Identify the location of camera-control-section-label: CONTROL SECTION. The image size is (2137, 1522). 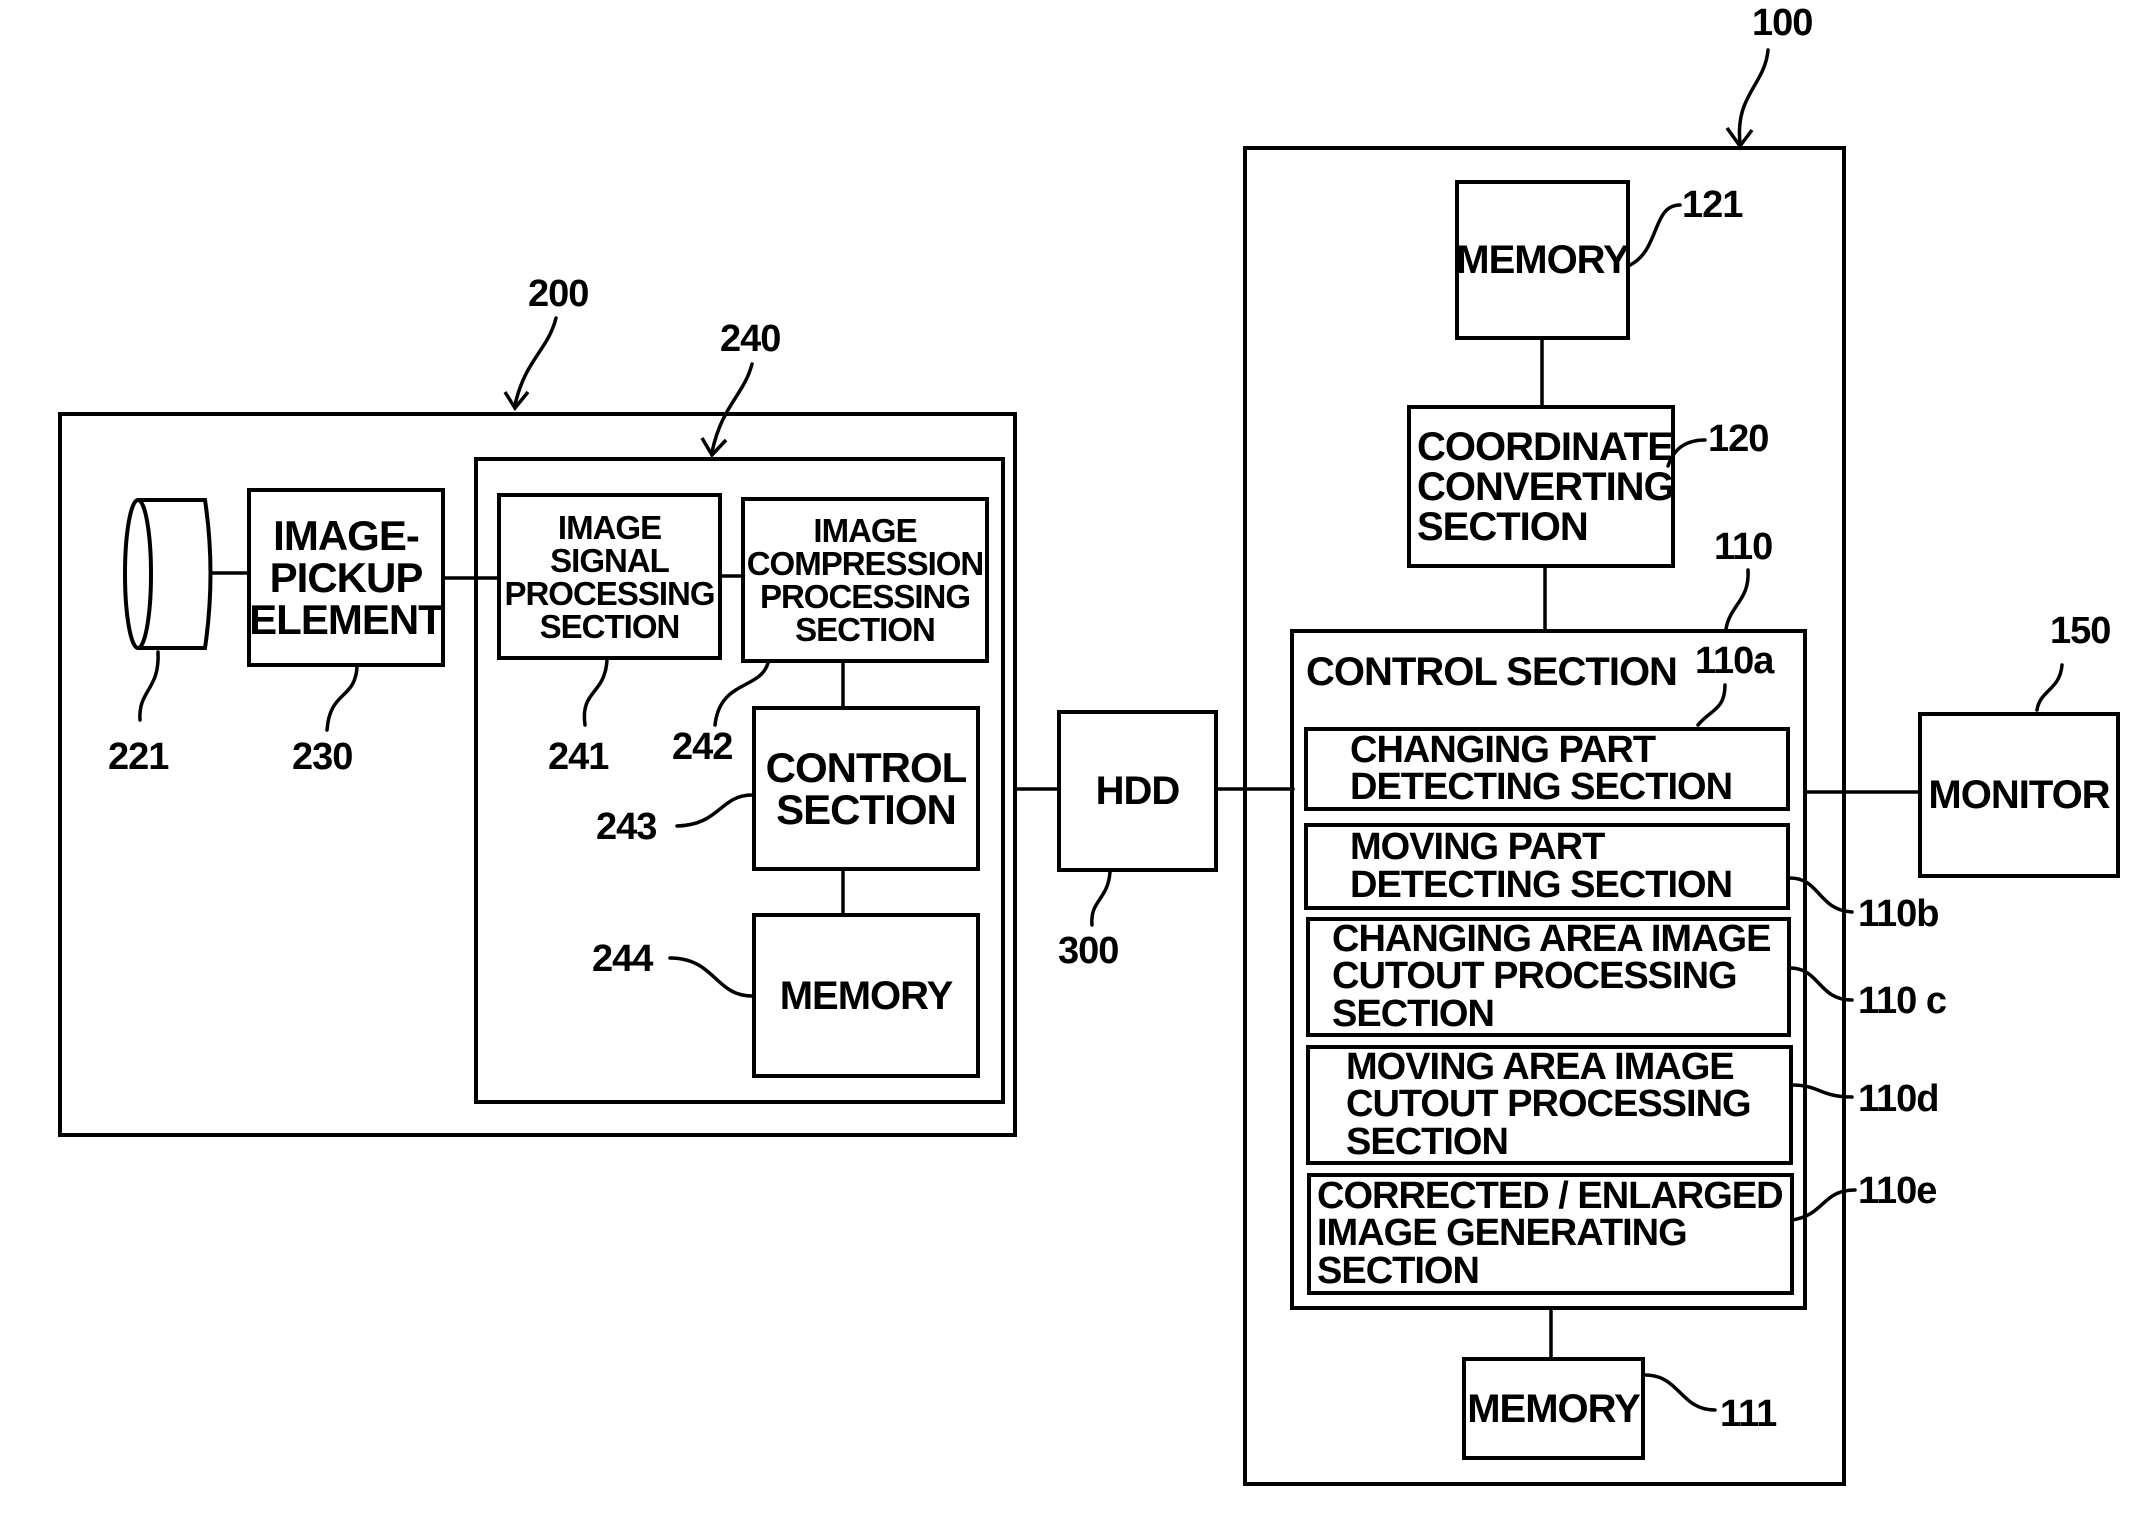
(866, 788).